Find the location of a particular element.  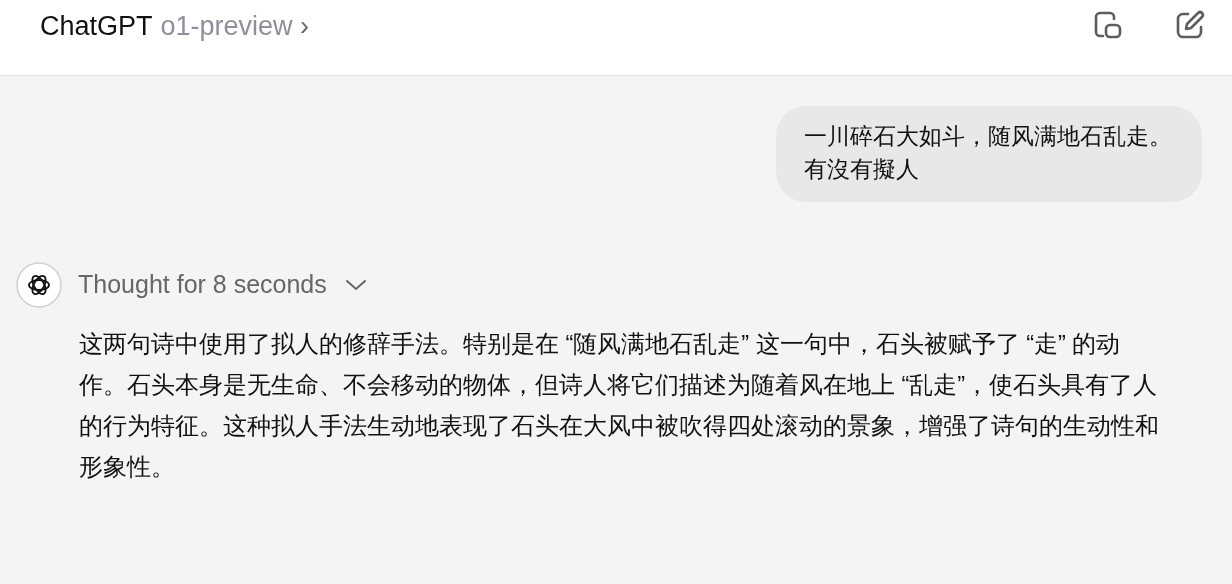

user-message-line: 有沒有擬人 is located at coordinates (862, 170).